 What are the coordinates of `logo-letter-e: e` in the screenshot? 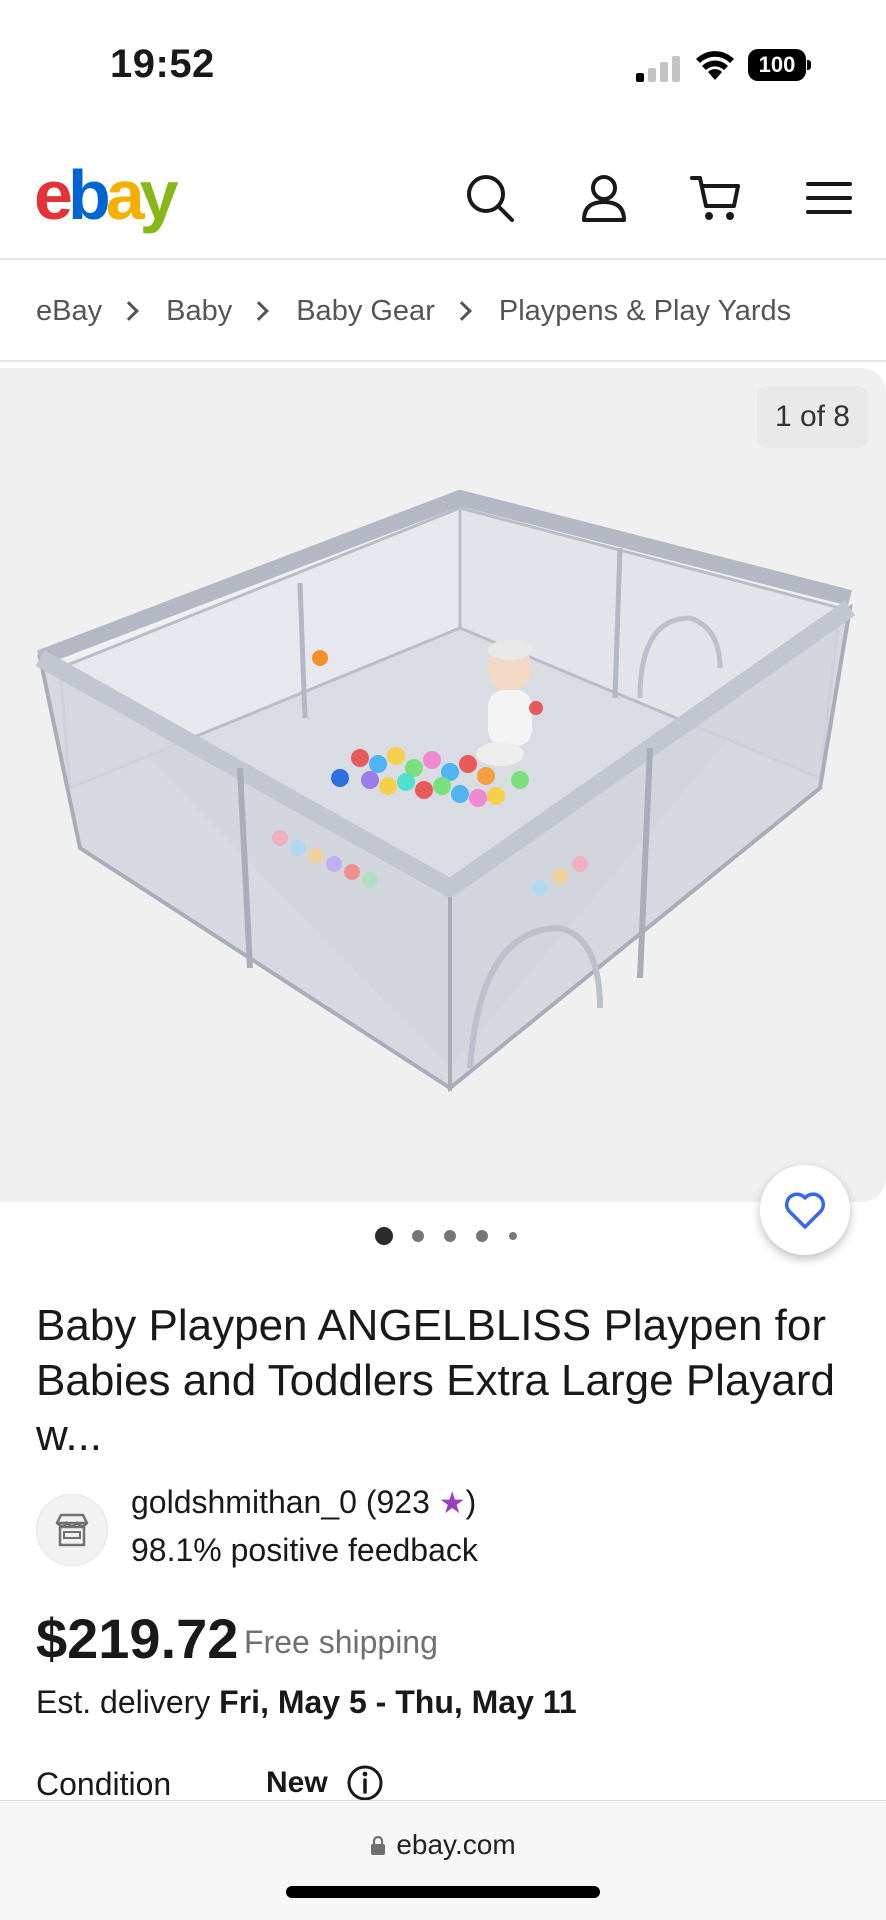 It's located at (53, 195).